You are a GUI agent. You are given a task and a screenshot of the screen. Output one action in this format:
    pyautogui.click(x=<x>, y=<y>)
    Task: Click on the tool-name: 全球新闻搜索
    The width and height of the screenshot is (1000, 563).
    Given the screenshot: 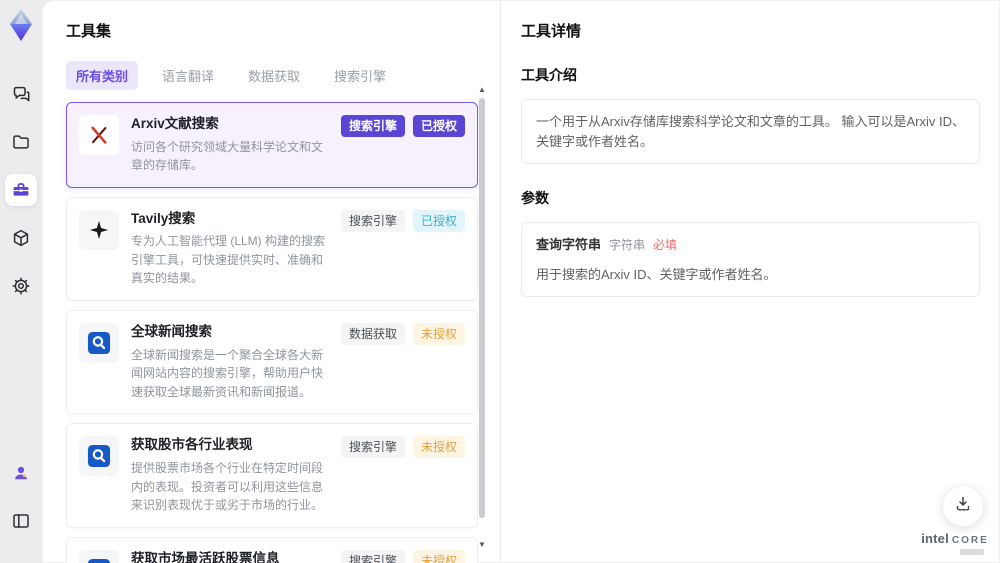 What is the action you would take?
    pyautogui.click(x=171, y=332)
    